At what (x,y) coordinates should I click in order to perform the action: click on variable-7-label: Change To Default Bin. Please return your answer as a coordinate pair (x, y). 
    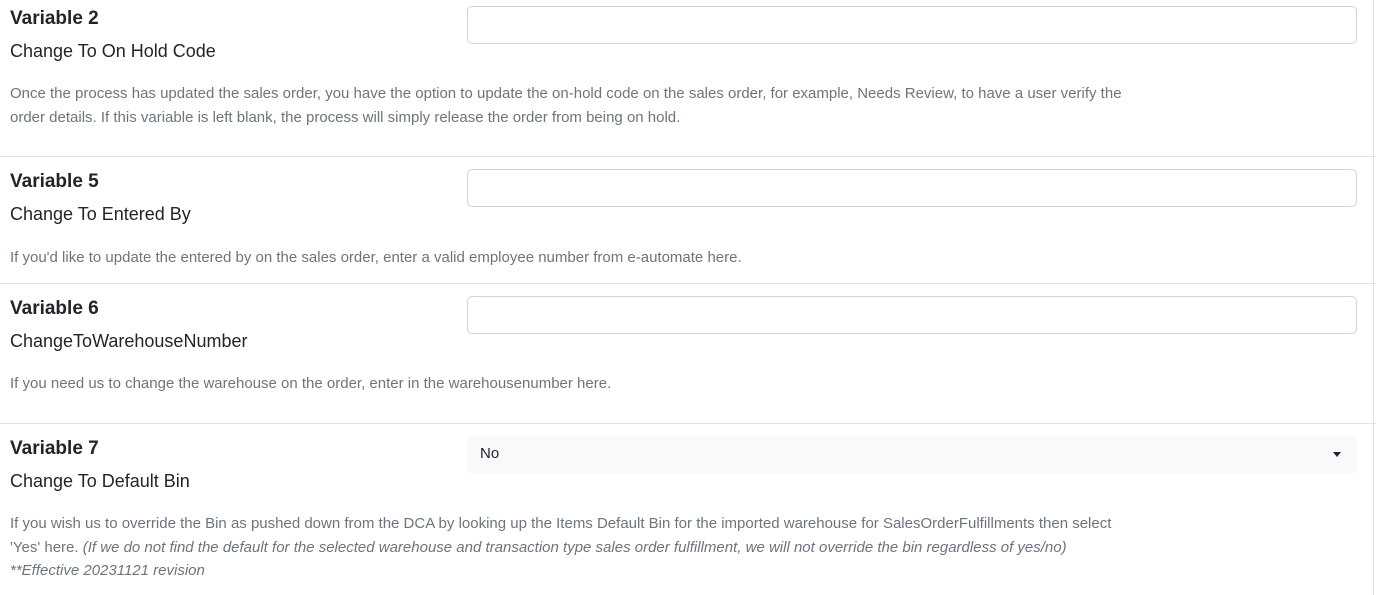
    Looking at the image, I should click on (100, 481).